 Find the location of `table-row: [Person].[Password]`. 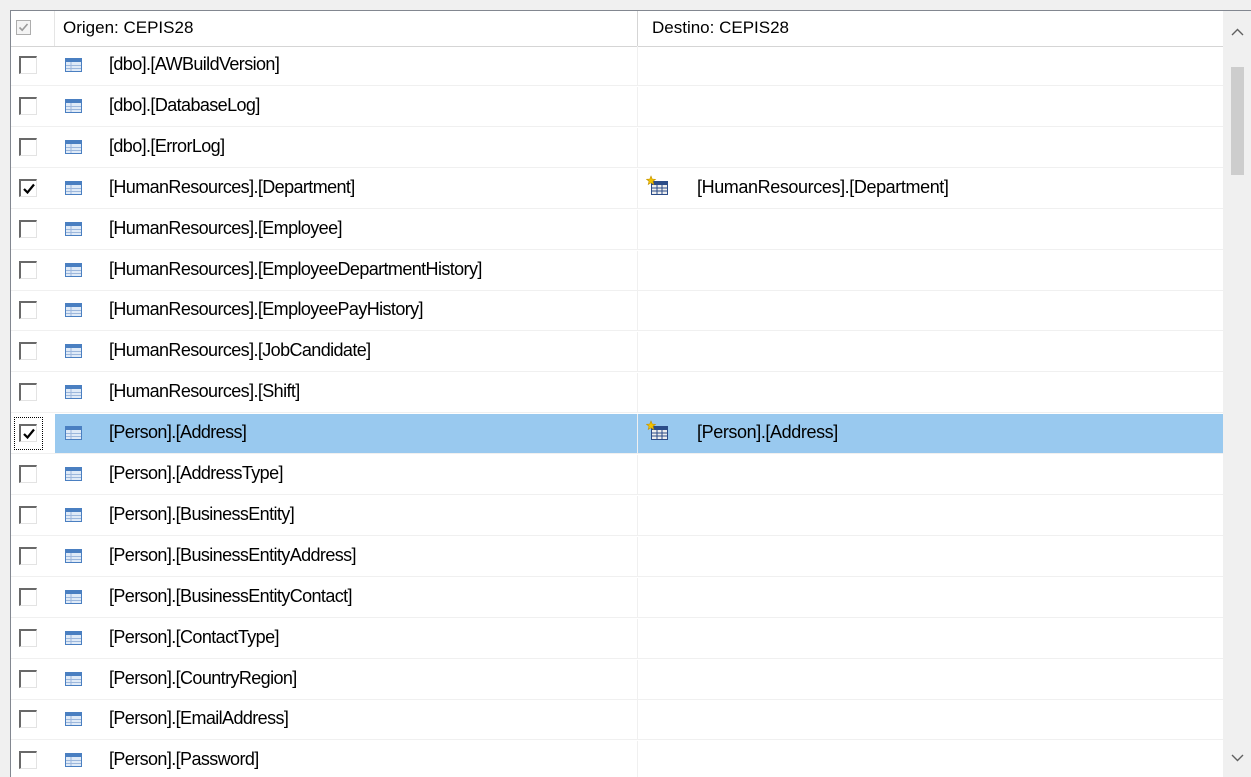

table-row: [Person].[Password] is located at coordinates (617, 759).